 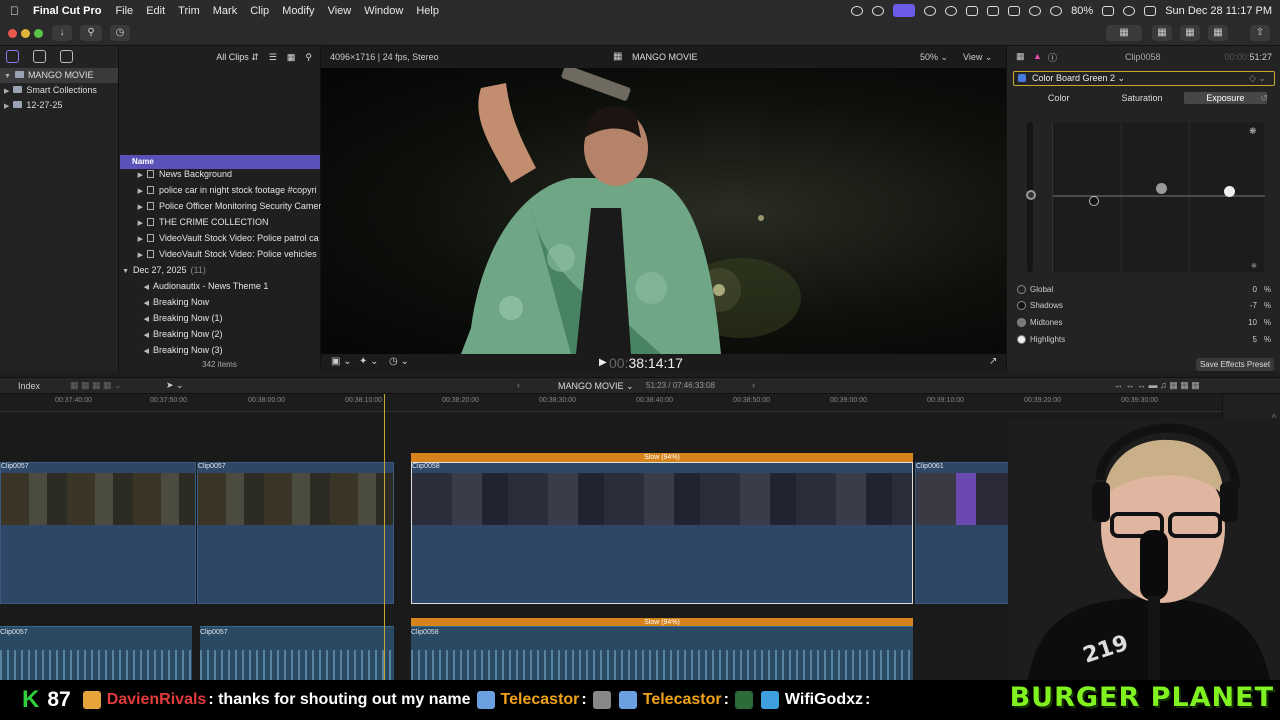 I want to click on import-icon: ↓, so click(x=62, y=33).